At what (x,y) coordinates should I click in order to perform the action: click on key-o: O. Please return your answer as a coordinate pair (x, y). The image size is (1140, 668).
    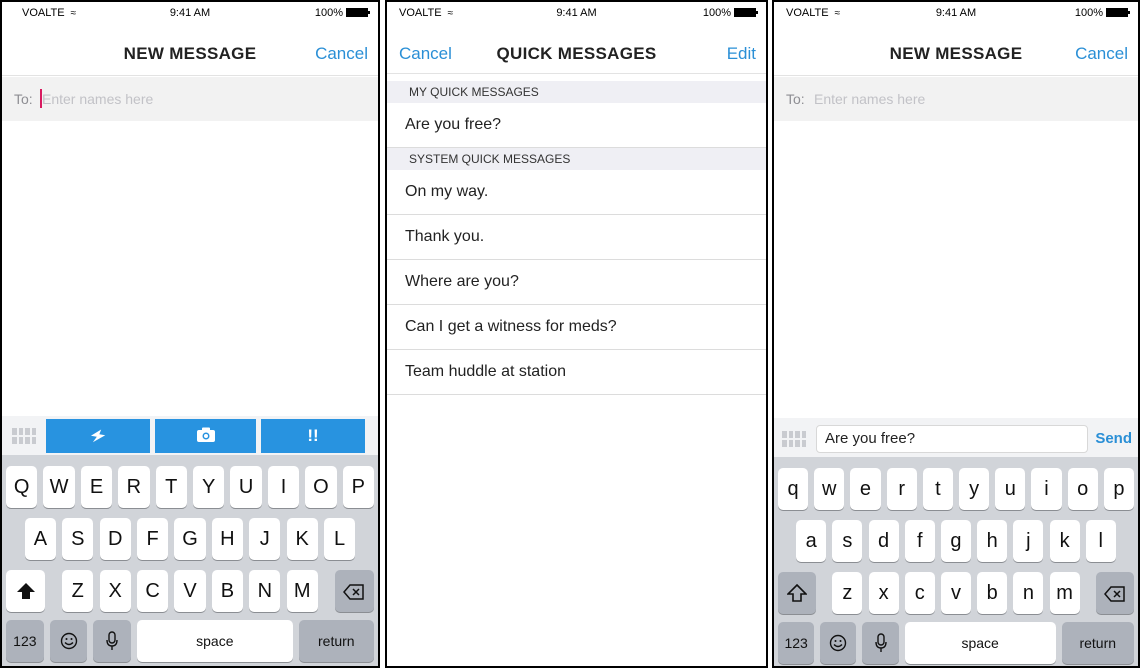
    Looking at the image, I should click on (321, 487).